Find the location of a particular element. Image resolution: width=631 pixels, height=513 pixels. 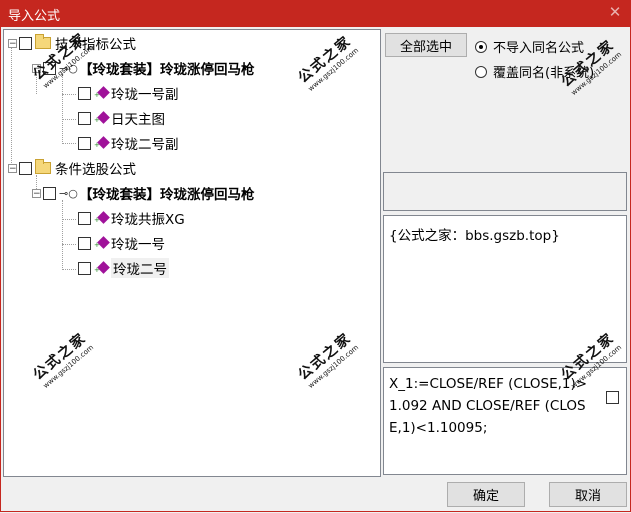

tree-suite-technical: − ⊸○ 【玲珑套装】玲珑涨停回马枪 is located at coordinates (143, 68).